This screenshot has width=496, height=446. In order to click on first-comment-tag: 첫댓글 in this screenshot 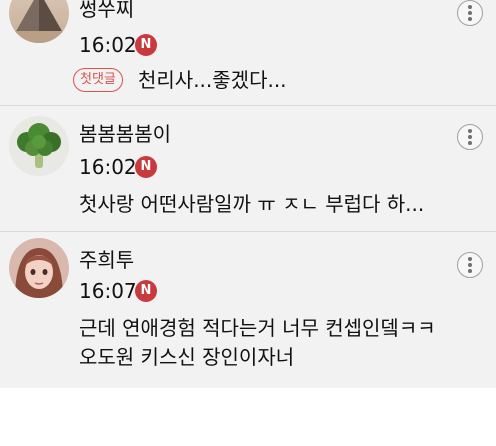, I will do `click(98, 80)`.